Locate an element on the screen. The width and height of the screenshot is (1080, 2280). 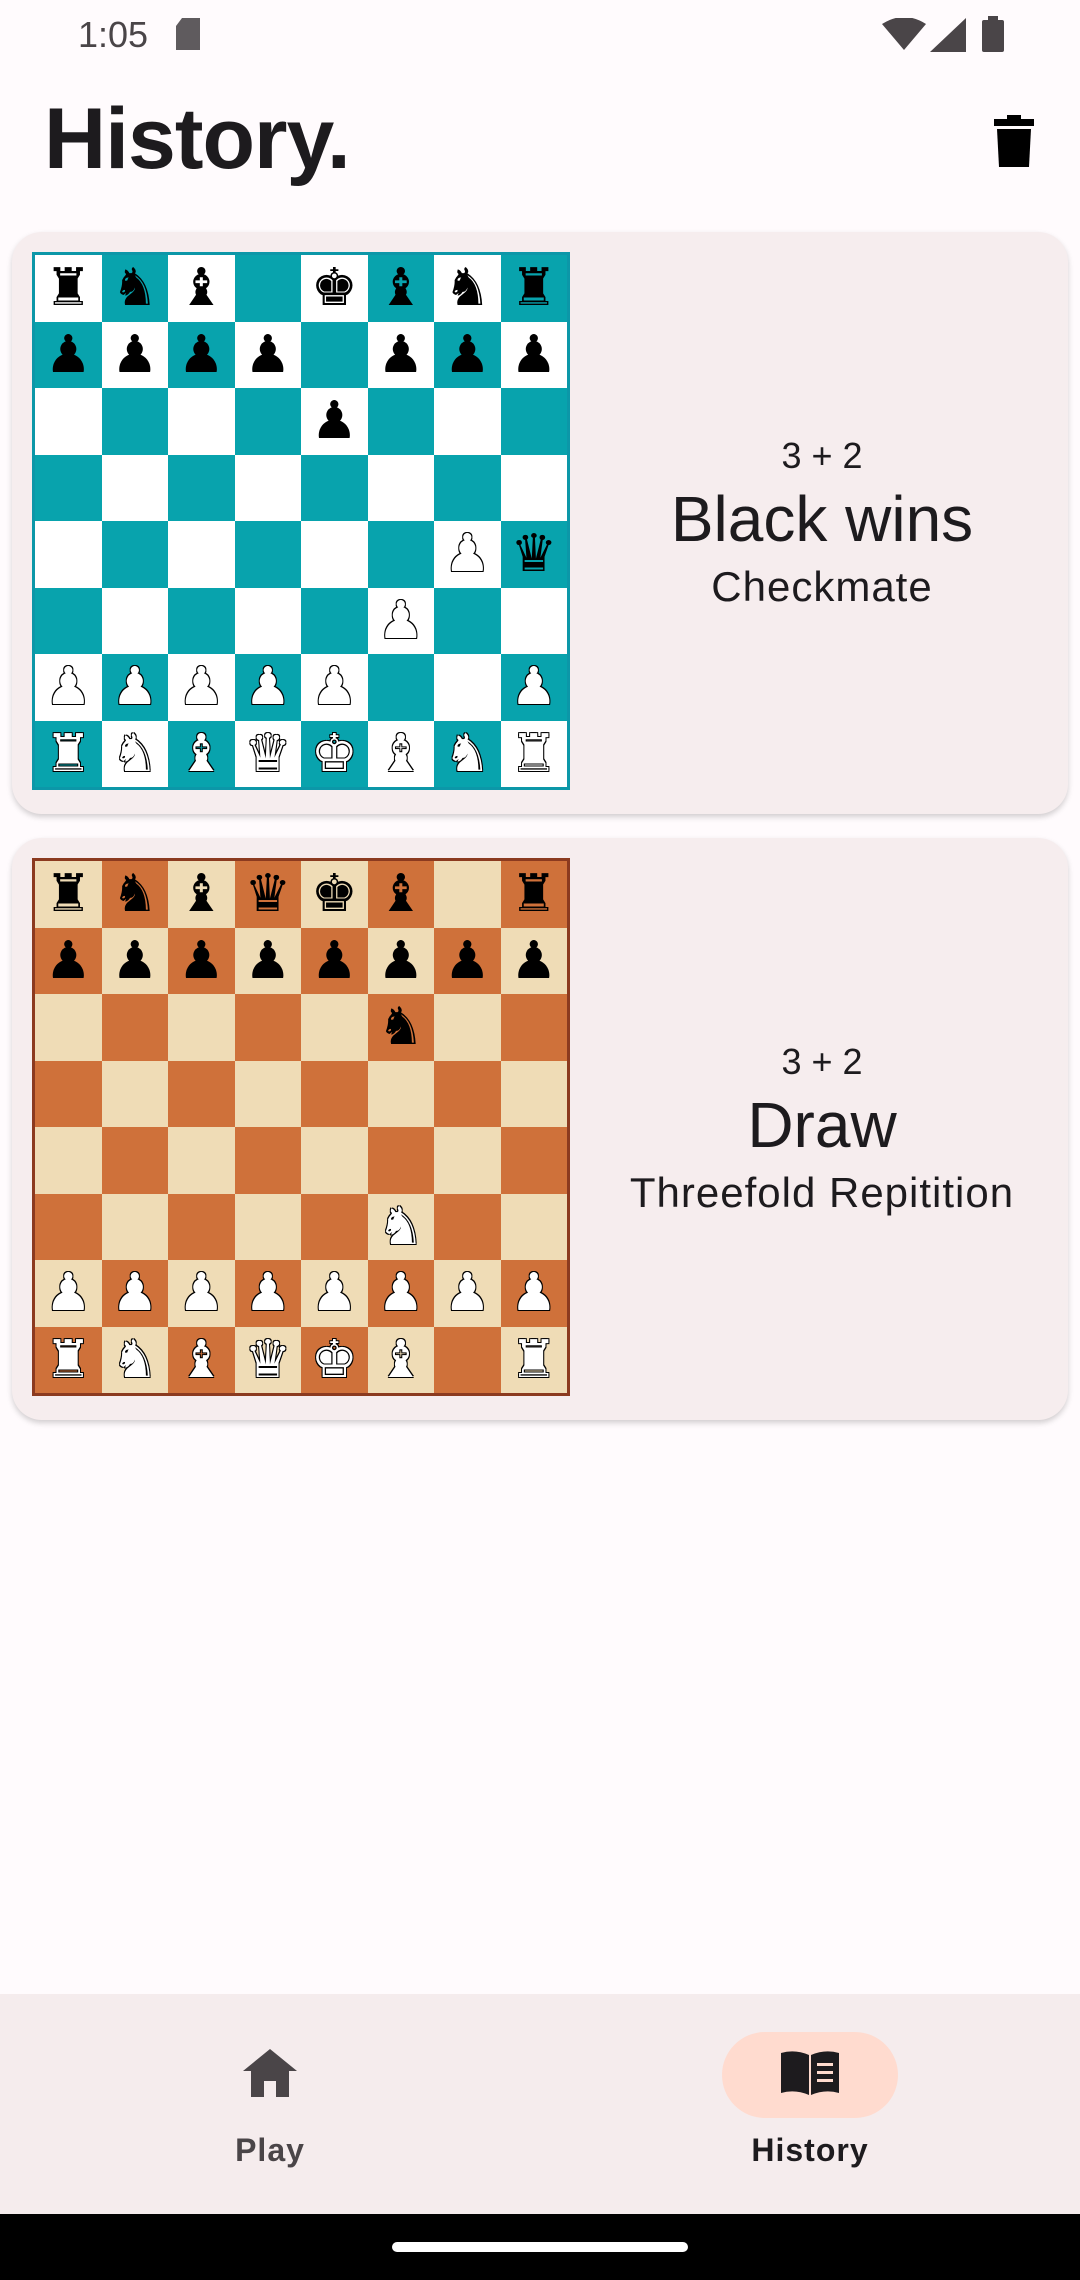
chess-board: ♜ ♞ ♝ ♛ ♚ ♝ ♜ ♟ ♟ ♟ ♟ ♟ ♟ ♟ ♟ ♞ ♞ ♟ ♟ ♟ ♟ ♟ ♟ ♟ ♟ ♜ ♞ ♝ ♛ ♚ ♝ ♜ is located at coordinates (301, 1127).